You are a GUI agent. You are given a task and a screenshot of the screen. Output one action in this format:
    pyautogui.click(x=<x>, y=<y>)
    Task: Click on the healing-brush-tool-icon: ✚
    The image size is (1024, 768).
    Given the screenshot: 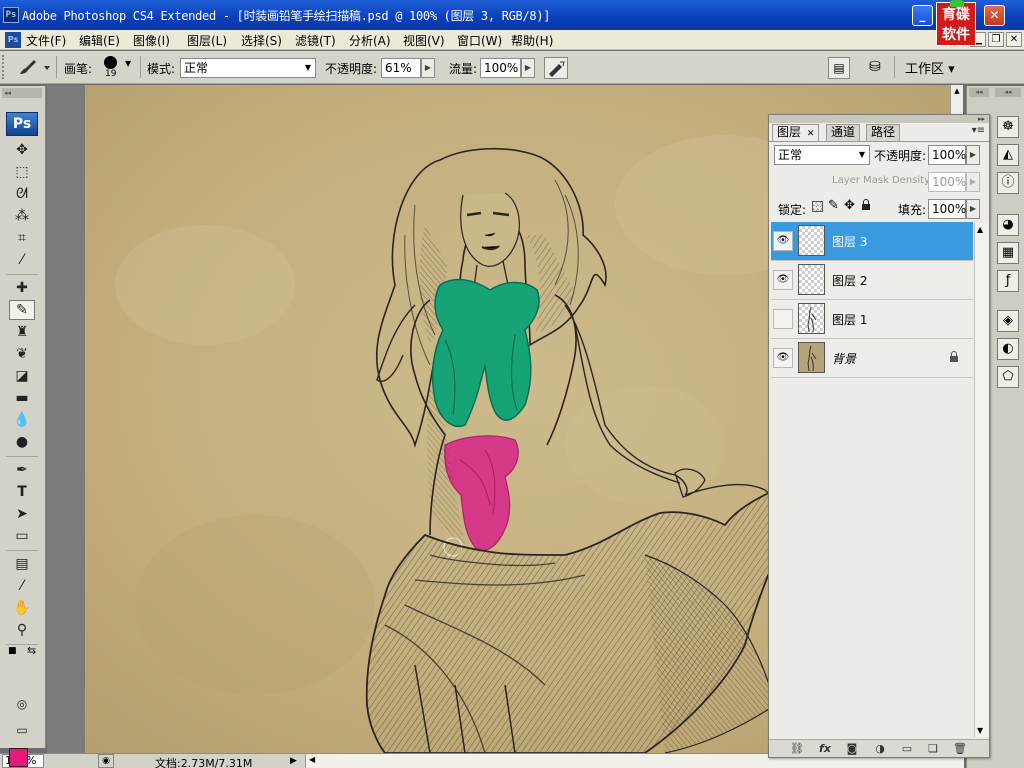 What is the action you would take?
    pyautogui.click(x=22, y=288)
    